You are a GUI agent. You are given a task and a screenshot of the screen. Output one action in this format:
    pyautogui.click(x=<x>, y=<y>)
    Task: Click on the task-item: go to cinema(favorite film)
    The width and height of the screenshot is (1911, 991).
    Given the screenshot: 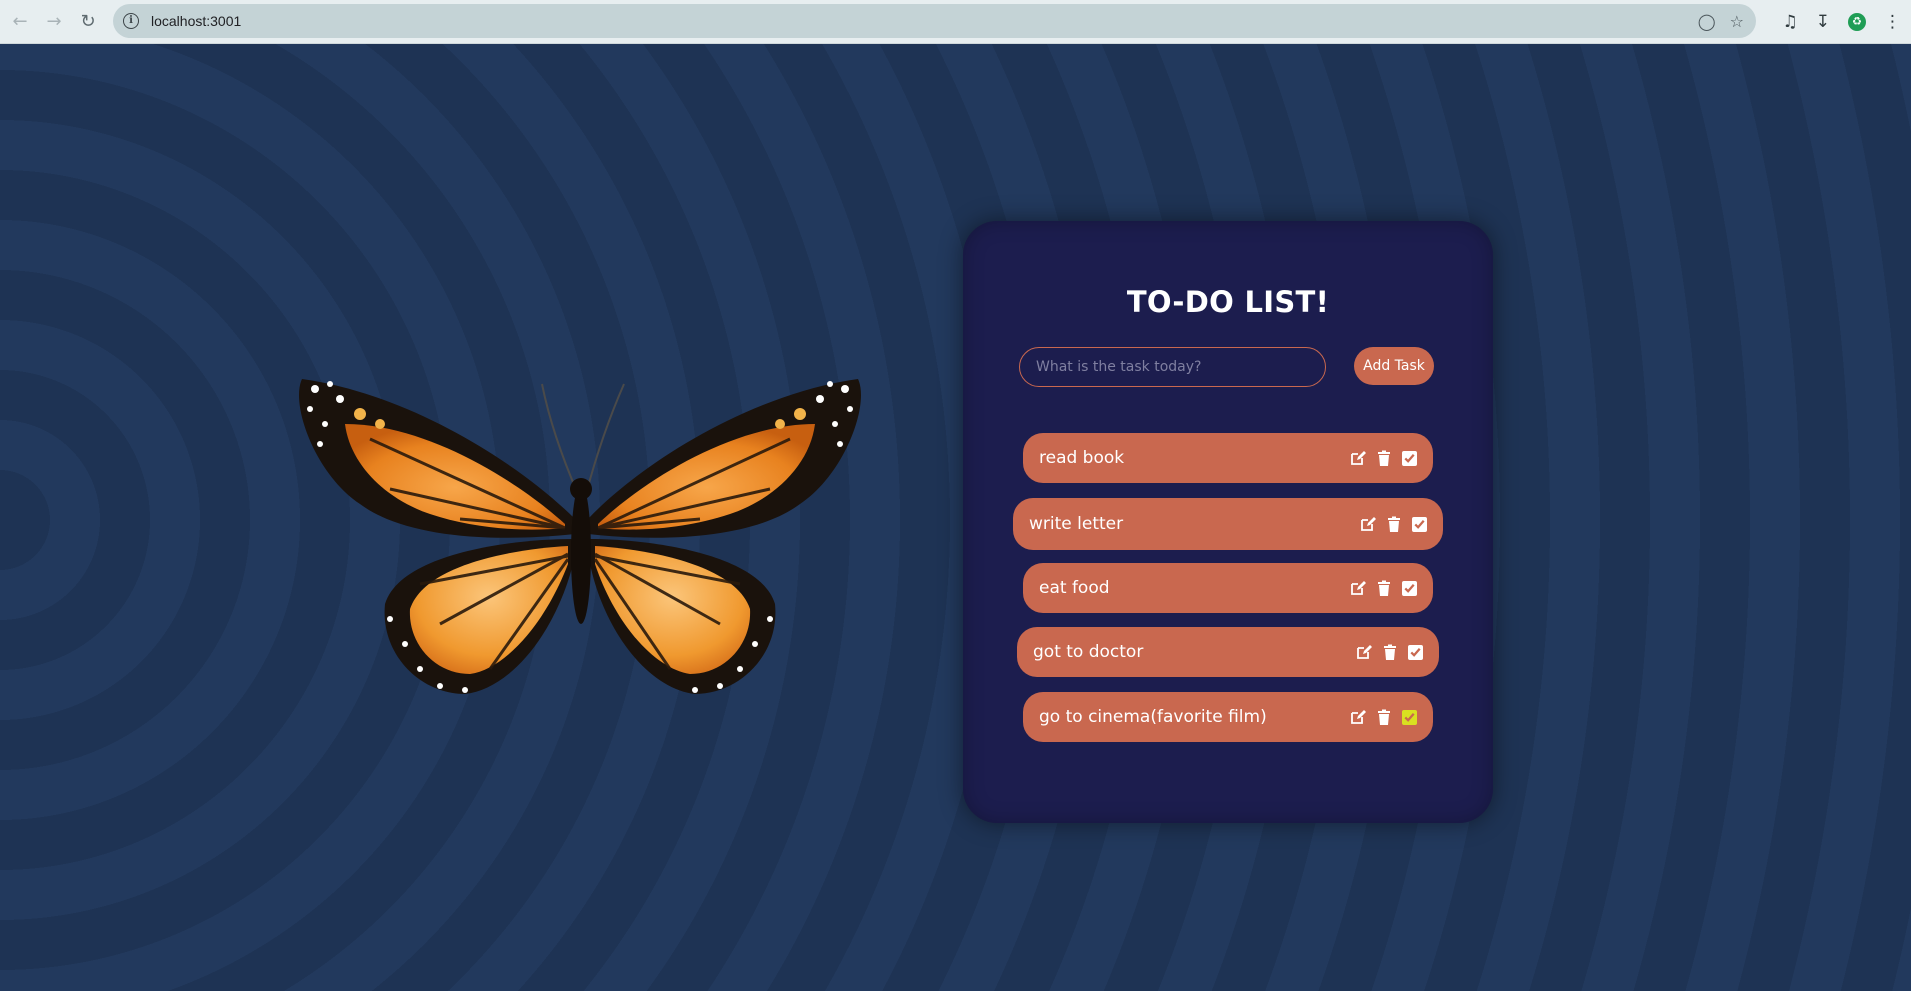 What is the action you would take?
    pyautogui.click(x=1228, y=717)
    